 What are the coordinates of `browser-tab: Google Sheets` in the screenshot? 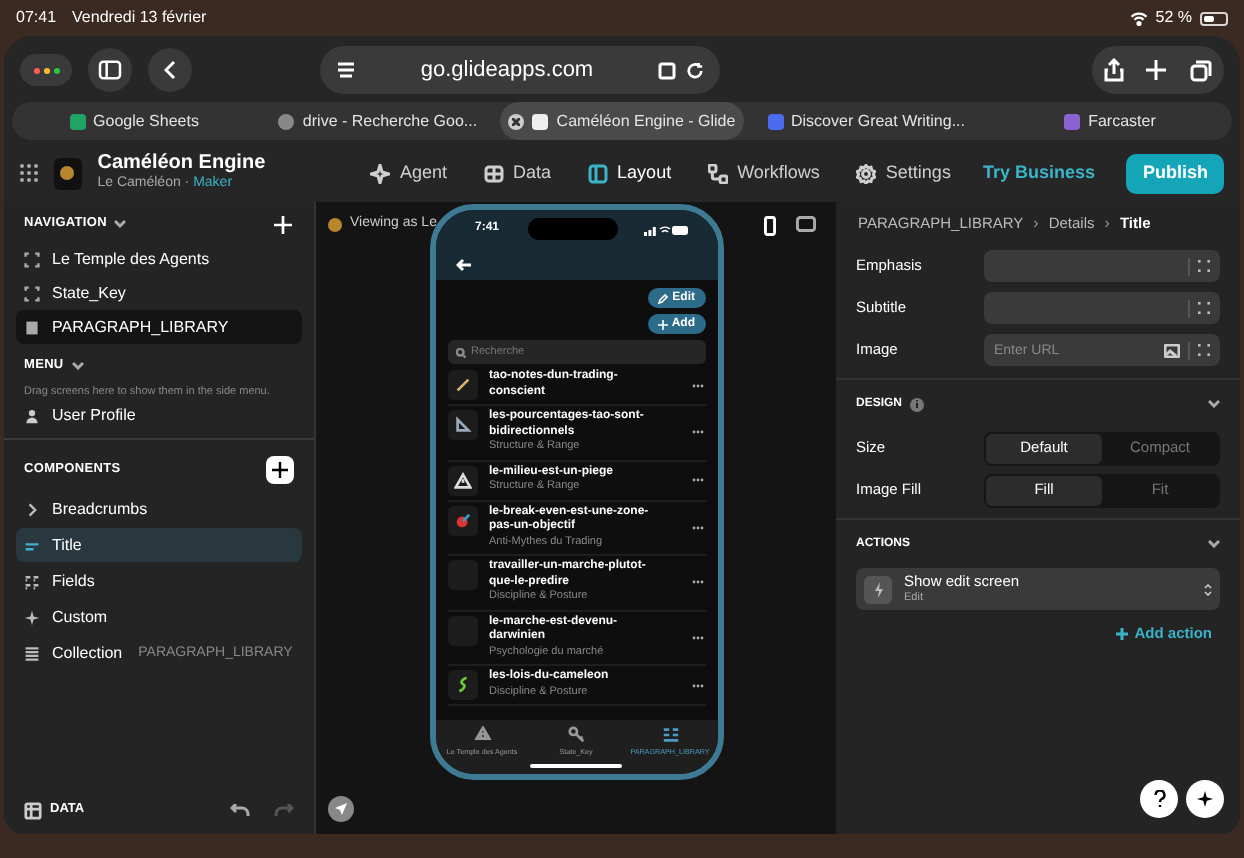 It's located at (134, 121).